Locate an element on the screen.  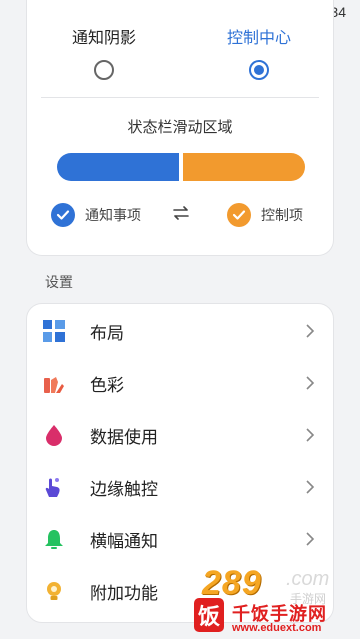
legend-controls: 控制项 is located at coordinates (265, 215).